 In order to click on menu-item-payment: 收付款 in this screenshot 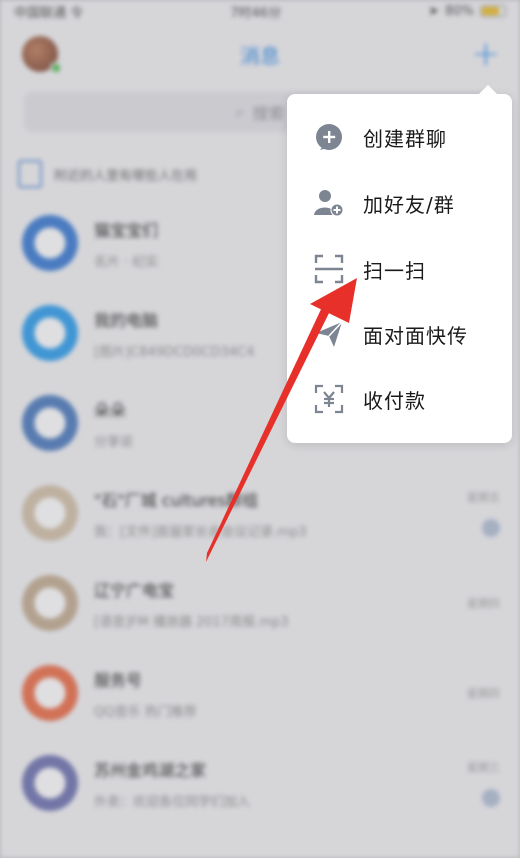, I will do `click(399, 399)`.